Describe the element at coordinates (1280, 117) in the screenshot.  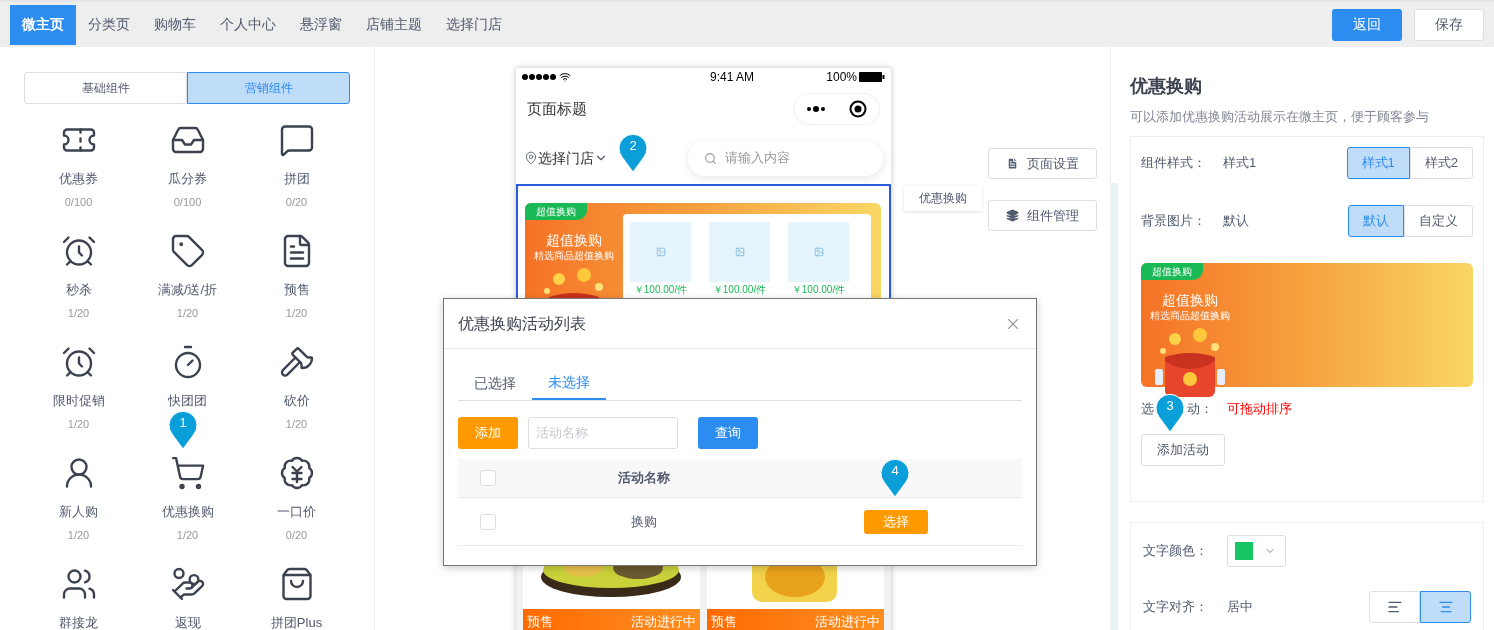
I see `settings-description: 可以添加优惠换购活动展示在微主页，便于顾客参与` at that location.